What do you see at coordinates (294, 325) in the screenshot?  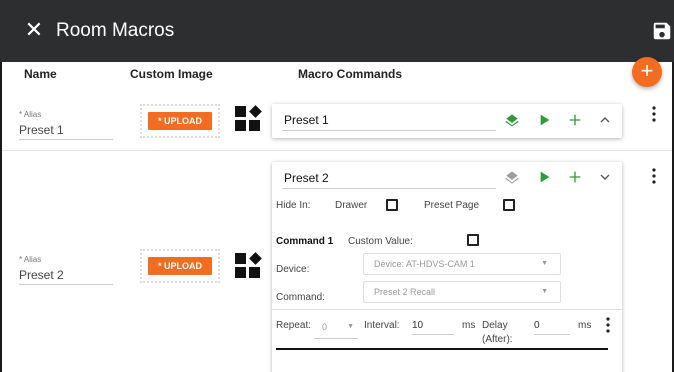 I see `repeat-label: Repeat:` at bounding box center [294, 325].